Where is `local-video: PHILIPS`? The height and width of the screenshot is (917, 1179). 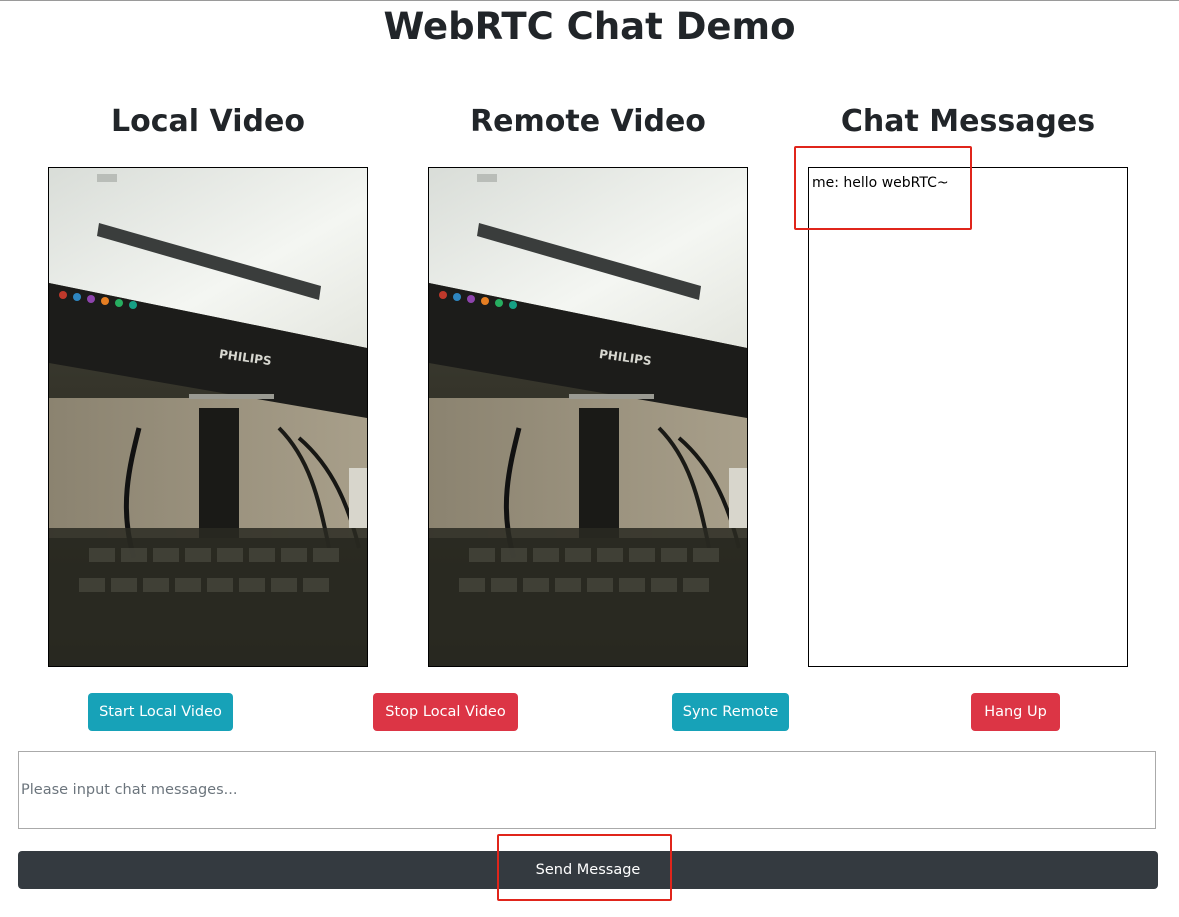 local-video: PHILIPS is located at coordinates (208, 417).